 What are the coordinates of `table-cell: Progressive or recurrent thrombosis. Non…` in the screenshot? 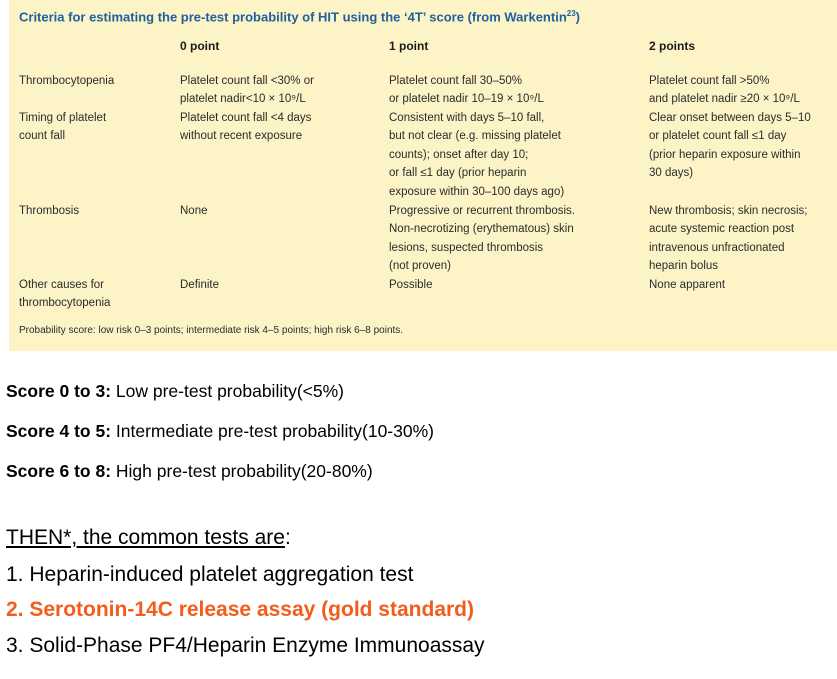 It's located at (482, 239).